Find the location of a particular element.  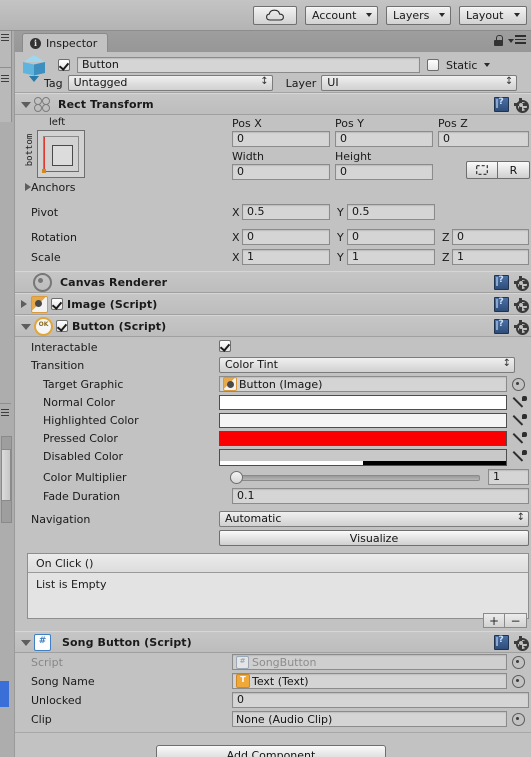

song-name-value: Text (Text) is located at coordinates (280, 681).